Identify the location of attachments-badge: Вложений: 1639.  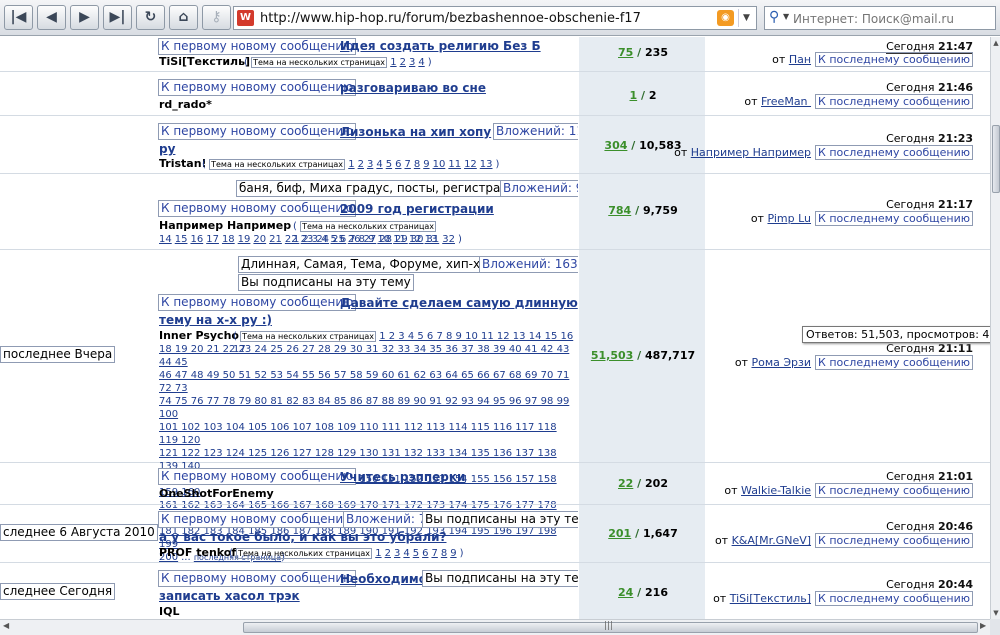
(534, 264).